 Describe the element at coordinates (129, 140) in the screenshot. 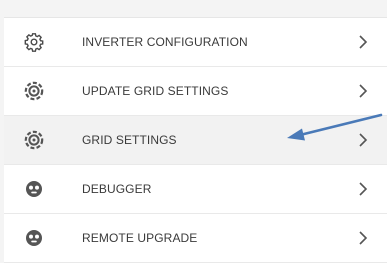

I see `menu-item-label: GRID SETTINGS` at that location.